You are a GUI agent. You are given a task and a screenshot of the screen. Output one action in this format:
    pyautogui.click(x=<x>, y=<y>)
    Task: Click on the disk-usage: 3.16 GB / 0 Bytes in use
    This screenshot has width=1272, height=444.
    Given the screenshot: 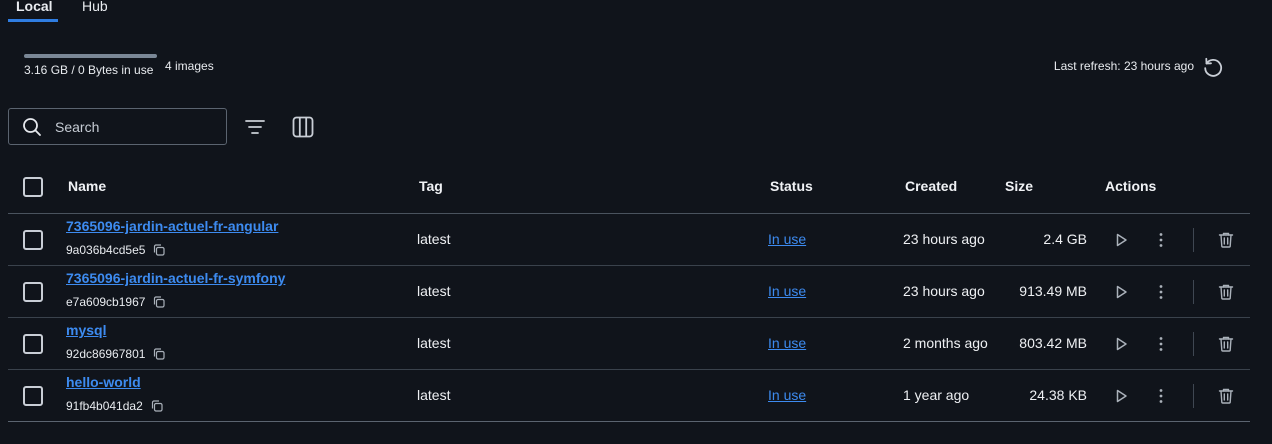 What is the action you would take?
    pyautogui.click(x=90, y=65)
    